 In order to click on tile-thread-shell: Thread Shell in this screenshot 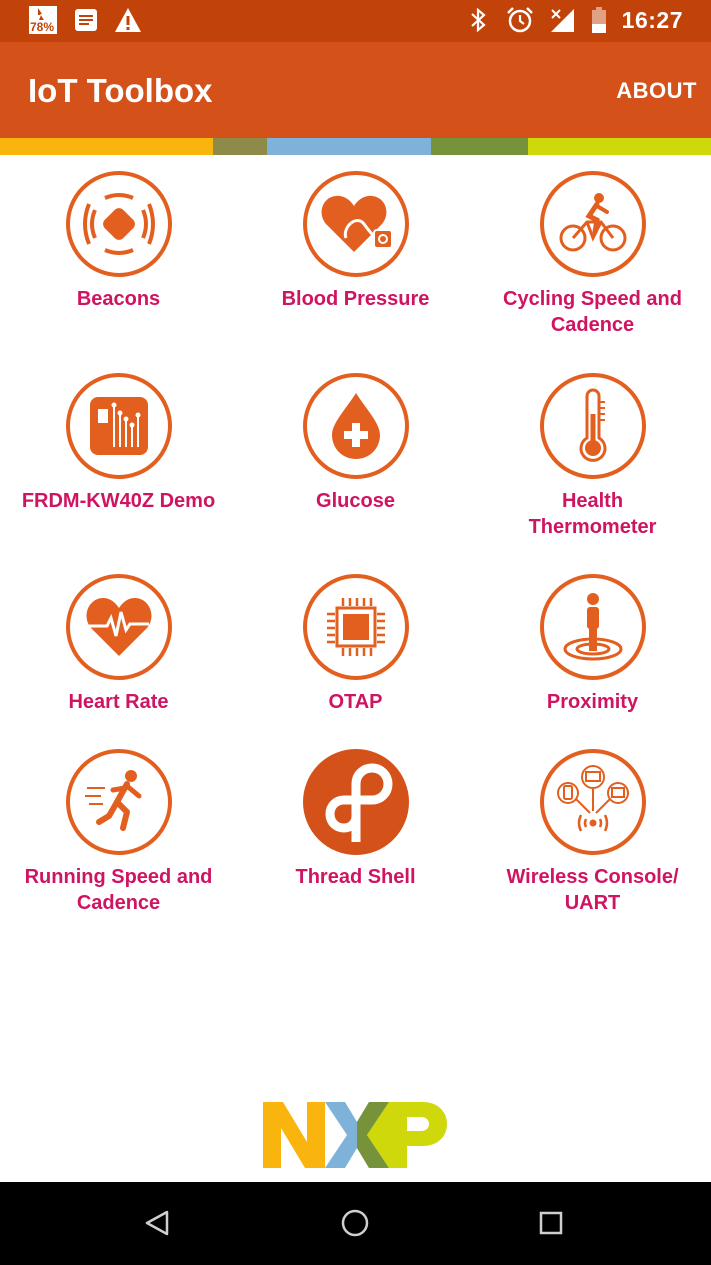, I will do `click(355, 834)`.